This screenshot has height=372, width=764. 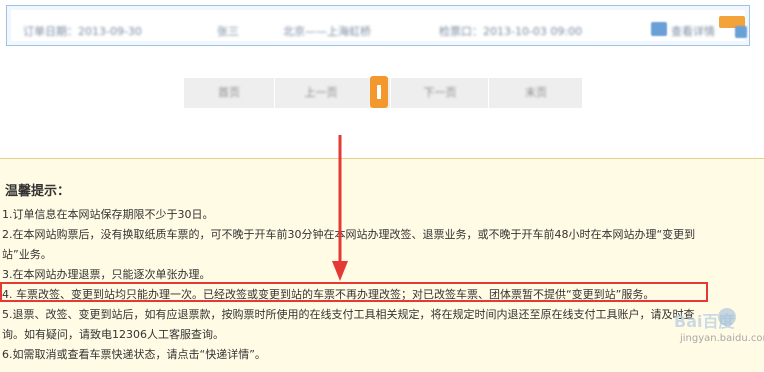 What do you see at coordinates (722, 338) in the screenshot?
I see `watermark-site: jingyan.baidu.com` at bounding box center [722, 338].